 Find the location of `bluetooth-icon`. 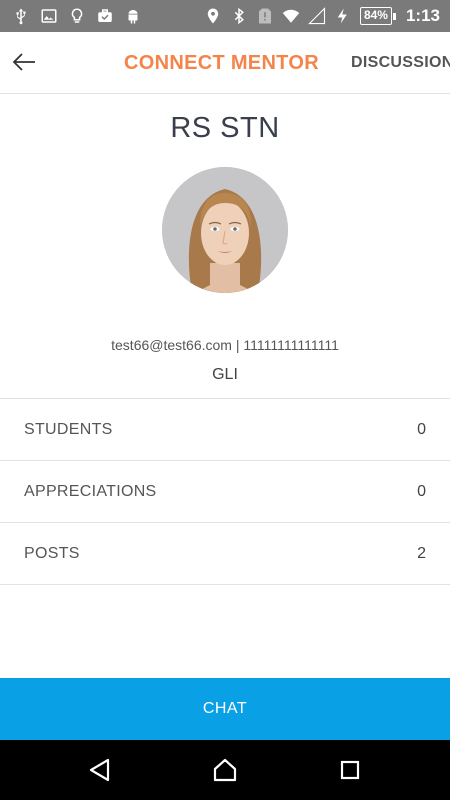

bluetooth-icon is located at coordinates (239, 16).